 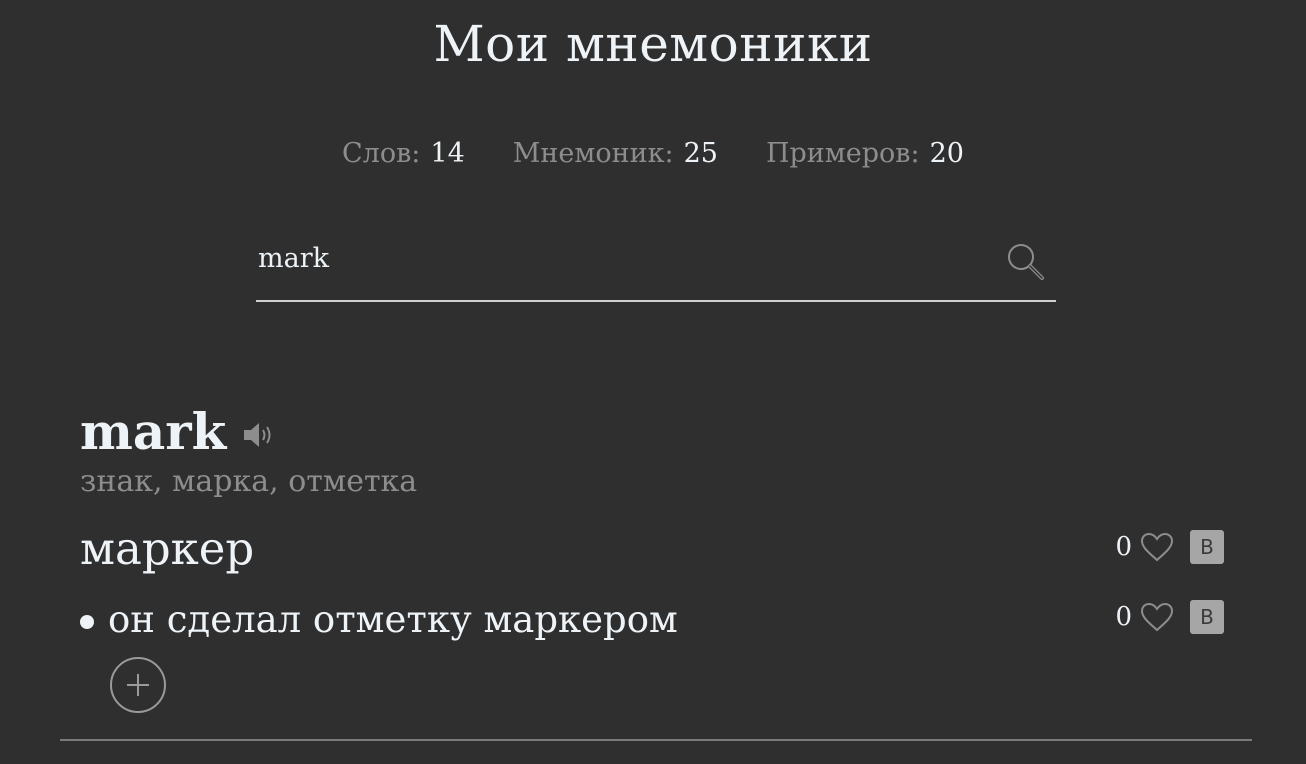 What do you see at coordinates (653, 44) in the screenshot?
I see `page-title: Мои мнемоники` at bounding box center [653, 44].